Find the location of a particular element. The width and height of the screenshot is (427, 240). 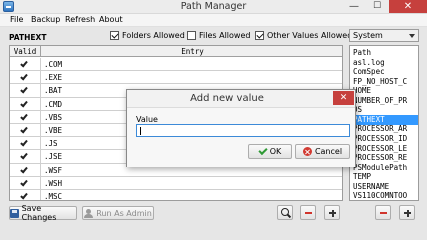

dialog-title: Add new value is located at coordinates (227, 98).